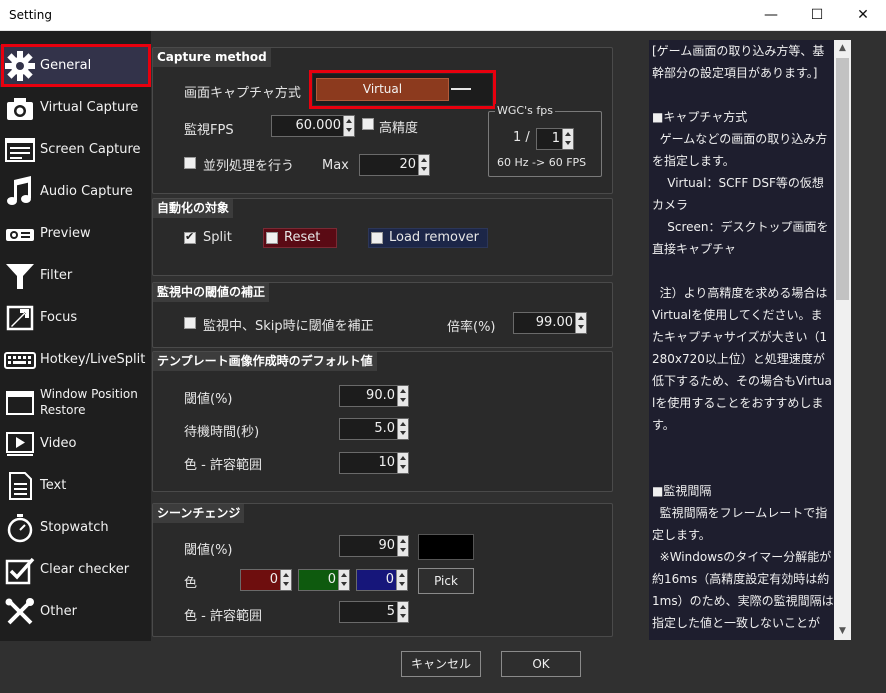  I want to click on scene-color-r-spin, so click(285, 580).